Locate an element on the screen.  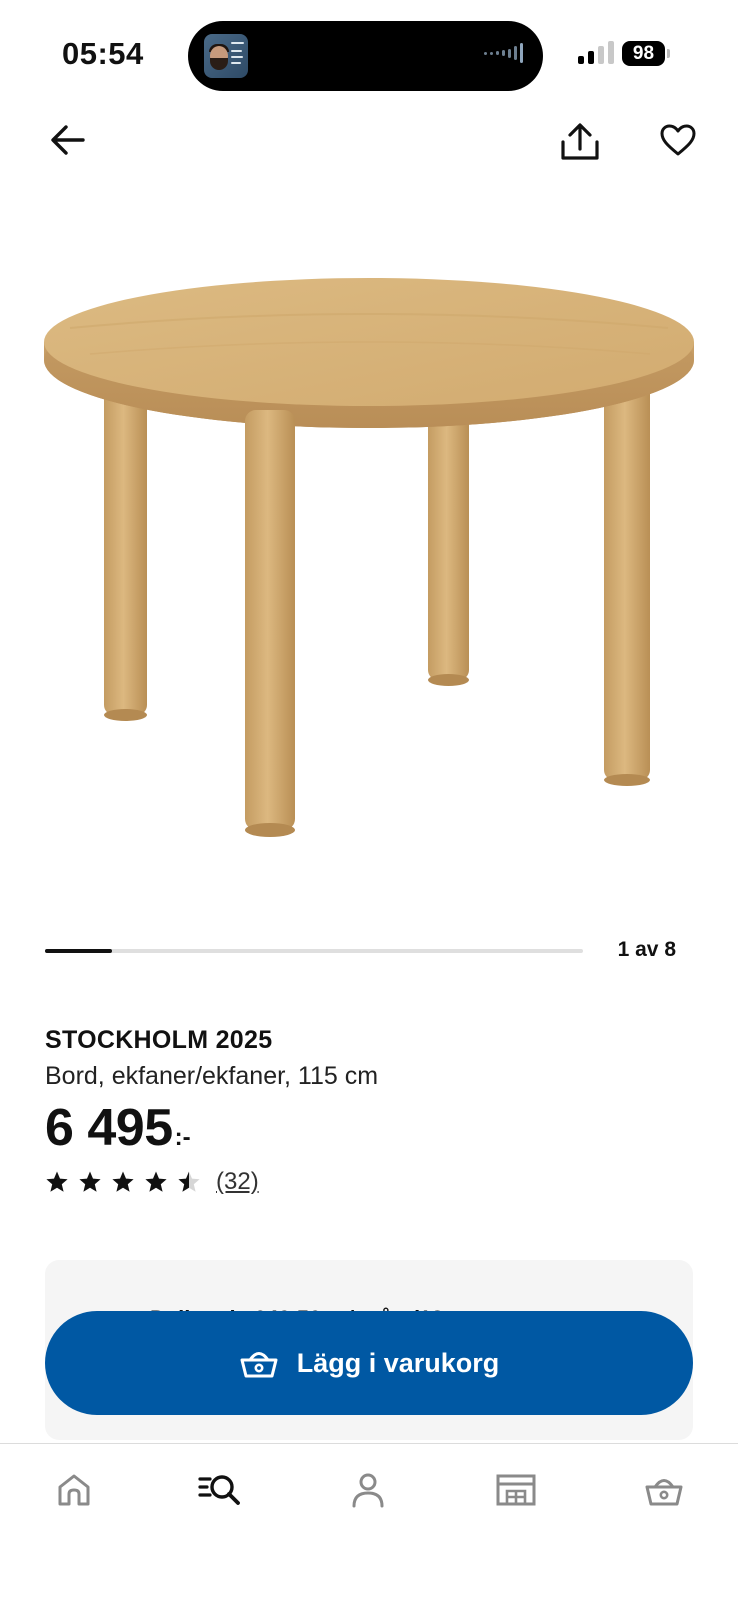
gallery-counter: 1 av 8 is located at coordinates (646, 949).